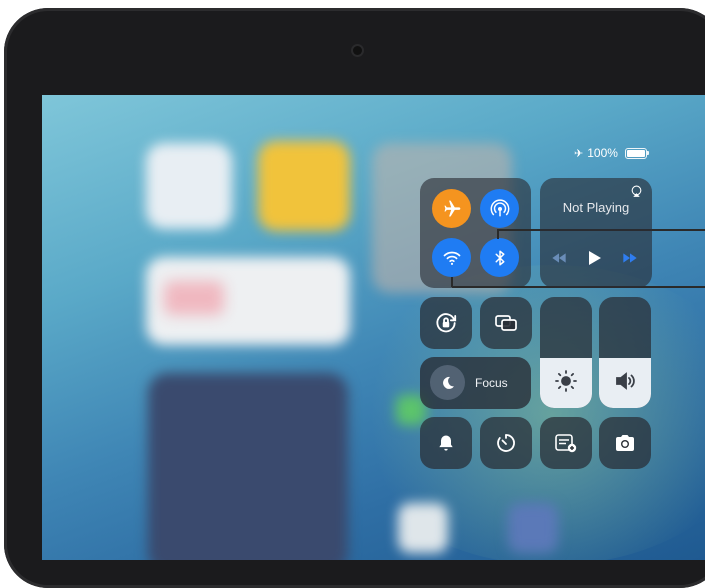  What do you see at coordinates (491, 383) in the screenshot?
I see `focus-label: Focus` at bounding box center [491, 383].